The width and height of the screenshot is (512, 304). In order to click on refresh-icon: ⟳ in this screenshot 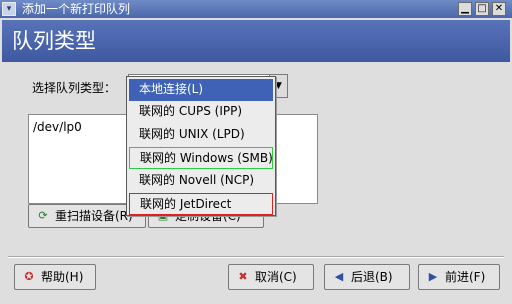, I will do `click(43, 215)`.